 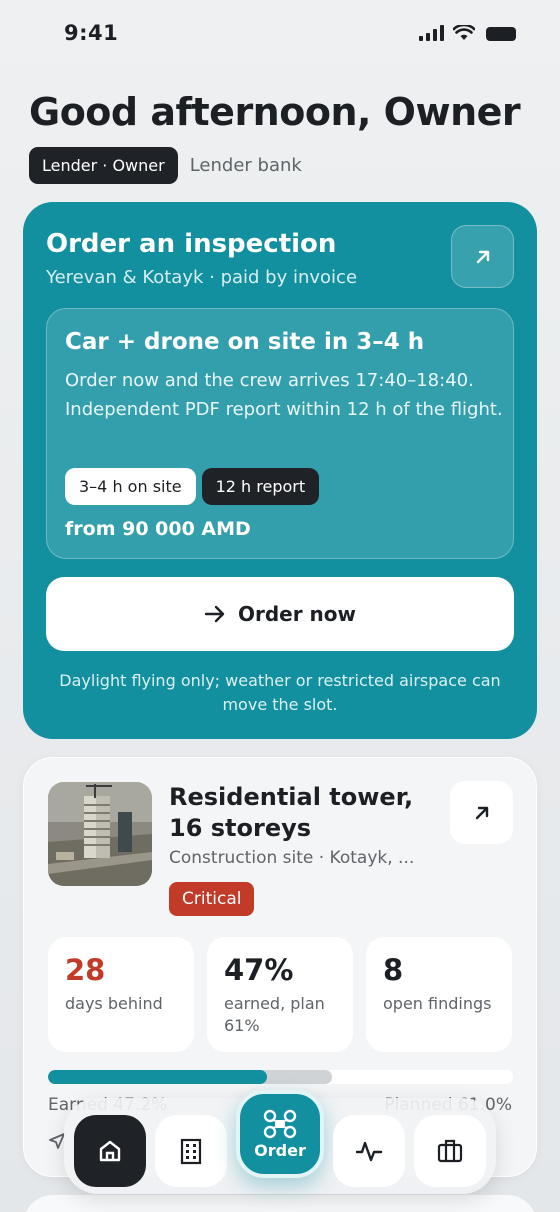 What do you see at coordinates (280, 1150) in the screenshot?
I see `nav-order-label: Order` at bounding box center [280, 1150].